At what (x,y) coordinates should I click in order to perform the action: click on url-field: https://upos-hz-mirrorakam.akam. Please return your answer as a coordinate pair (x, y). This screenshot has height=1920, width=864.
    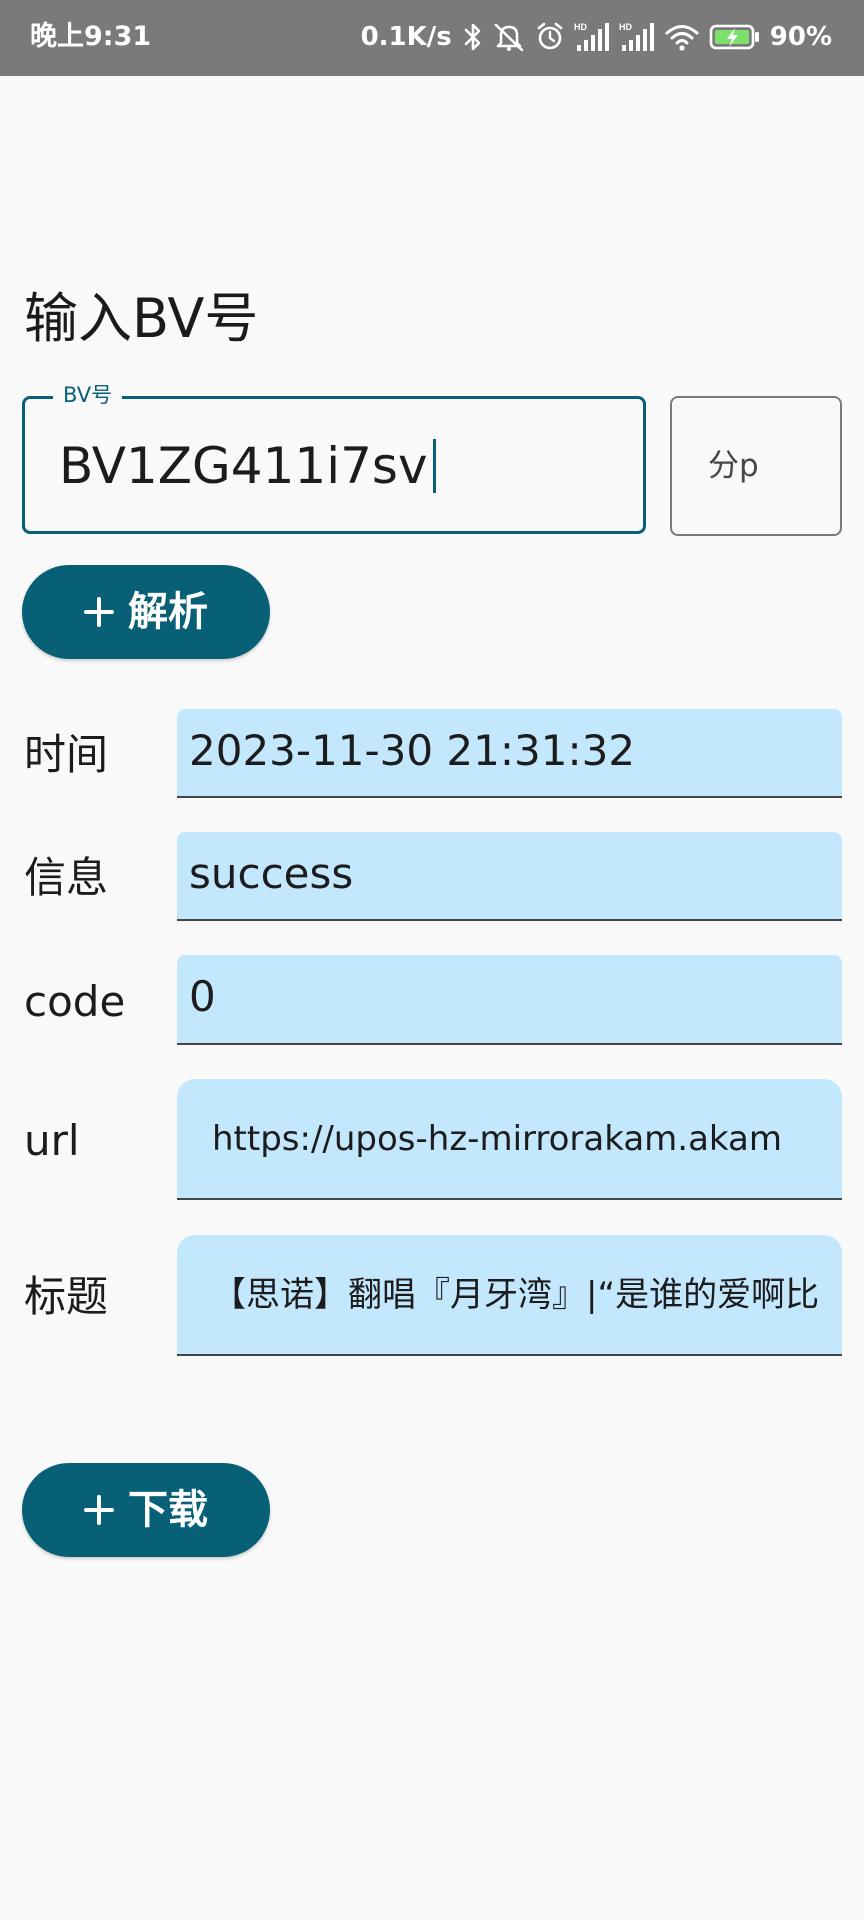
    Looking at the image, I should click on (509, 1139).